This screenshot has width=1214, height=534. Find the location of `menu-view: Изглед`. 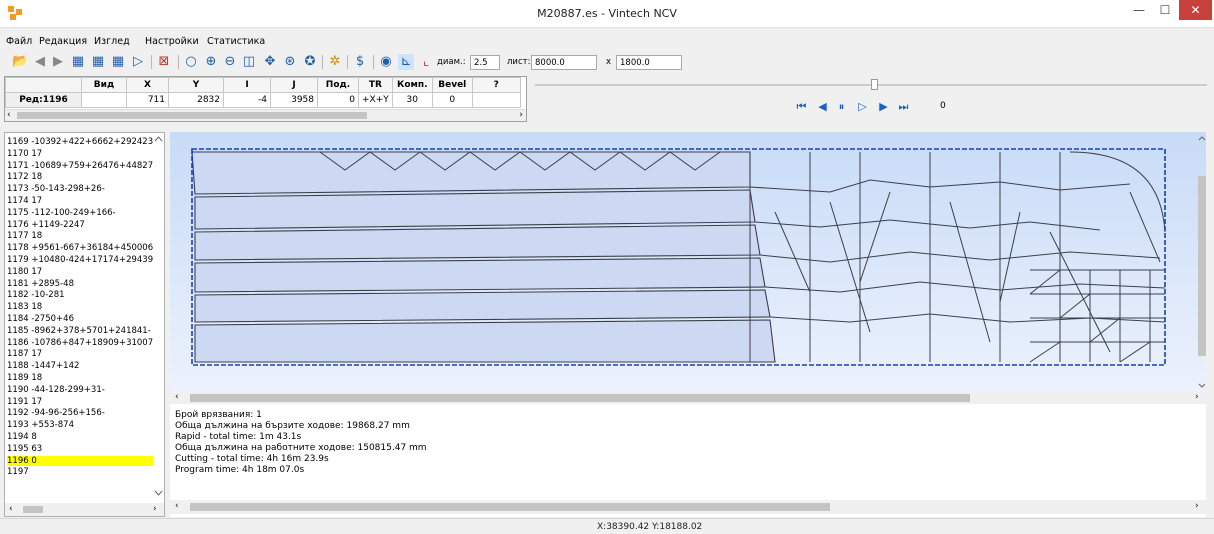

menu-view: Изглед is located at coordinates (112, 41).